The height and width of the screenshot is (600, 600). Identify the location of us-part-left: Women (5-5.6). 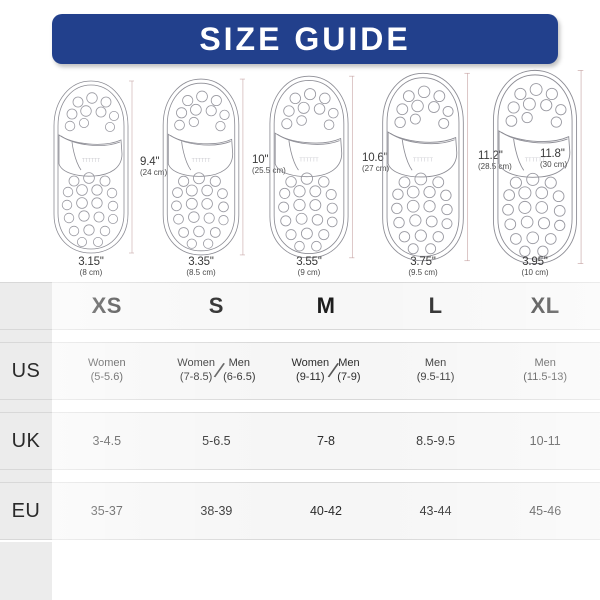
(106, 370).